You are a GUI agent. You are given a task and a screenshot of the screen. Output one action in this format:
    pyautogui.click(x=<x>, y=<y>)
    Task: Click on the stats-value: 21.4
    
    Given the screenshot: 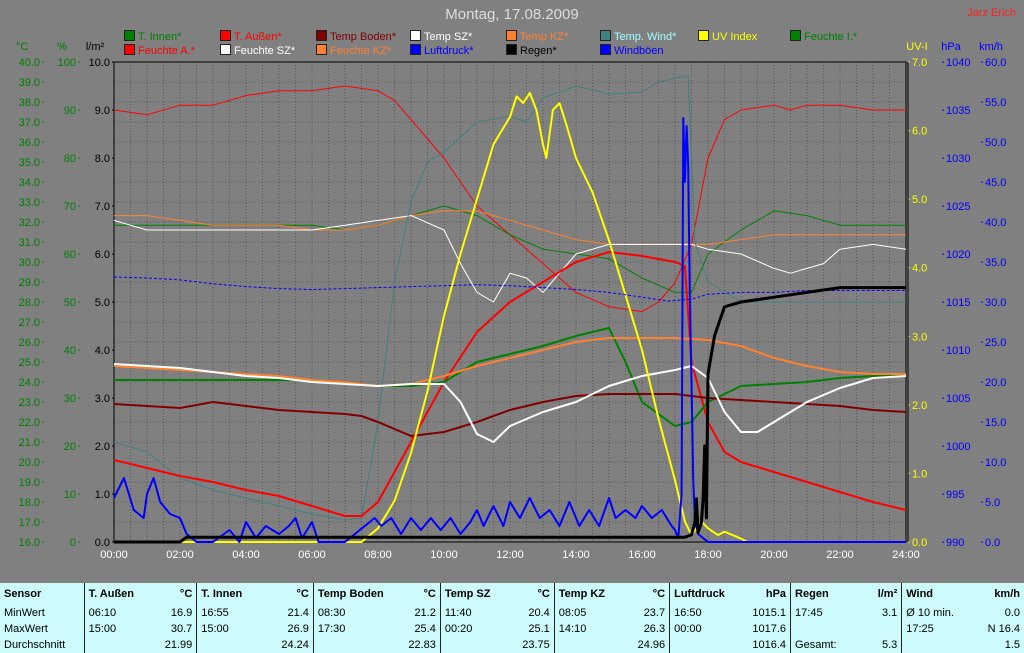 What is the action you would take?
    pyautogui.click(x=298, y=613)
    